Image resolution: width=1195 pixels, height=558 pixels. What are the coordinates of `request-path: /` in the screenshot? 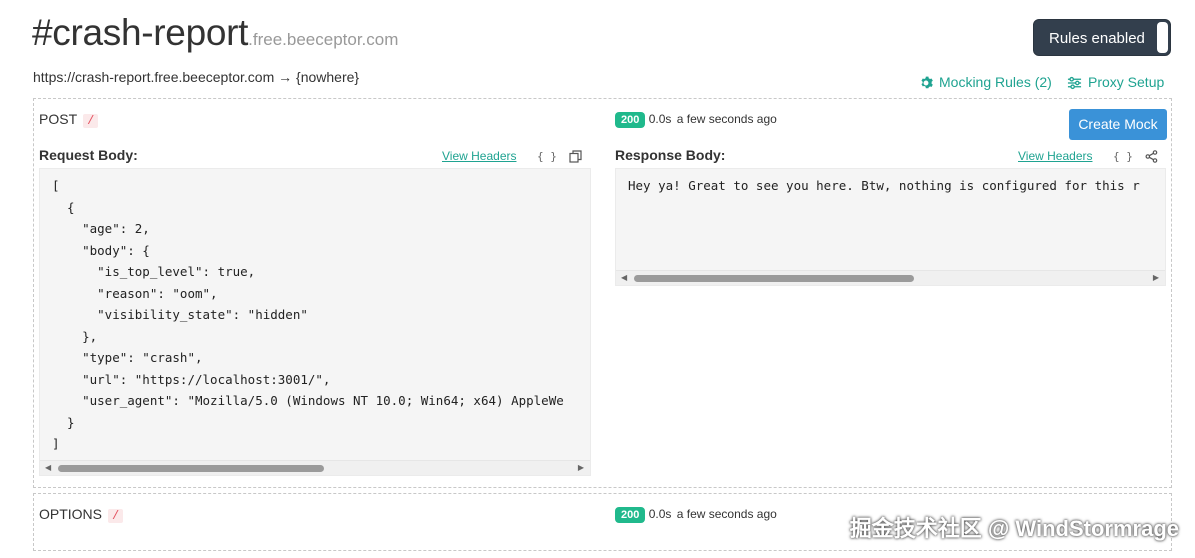 It's located at (91, 121).